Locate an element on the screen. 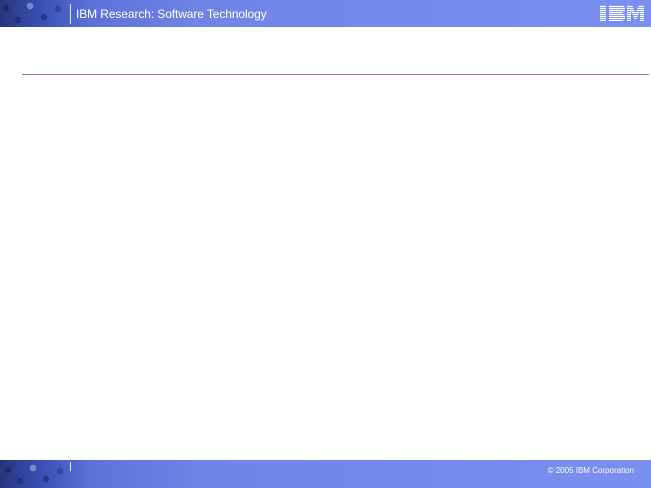 This screenshot has width=651, height=488. header-title: IBM Research: Software Technology is located at coordinates (171, 14).